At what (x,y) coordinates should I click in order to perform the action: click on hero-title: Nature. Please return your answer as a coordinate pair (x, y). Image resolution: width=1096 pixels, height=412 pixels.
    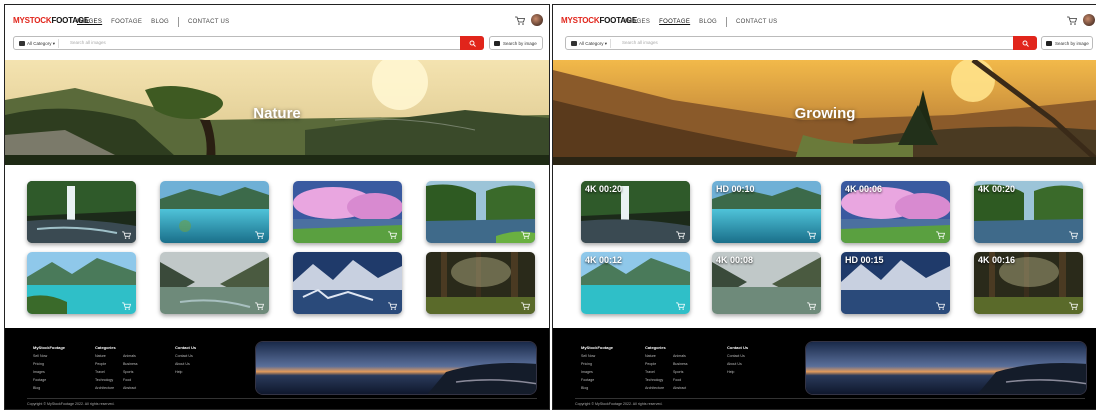
    Looking at the image, I should click on (277, 113).